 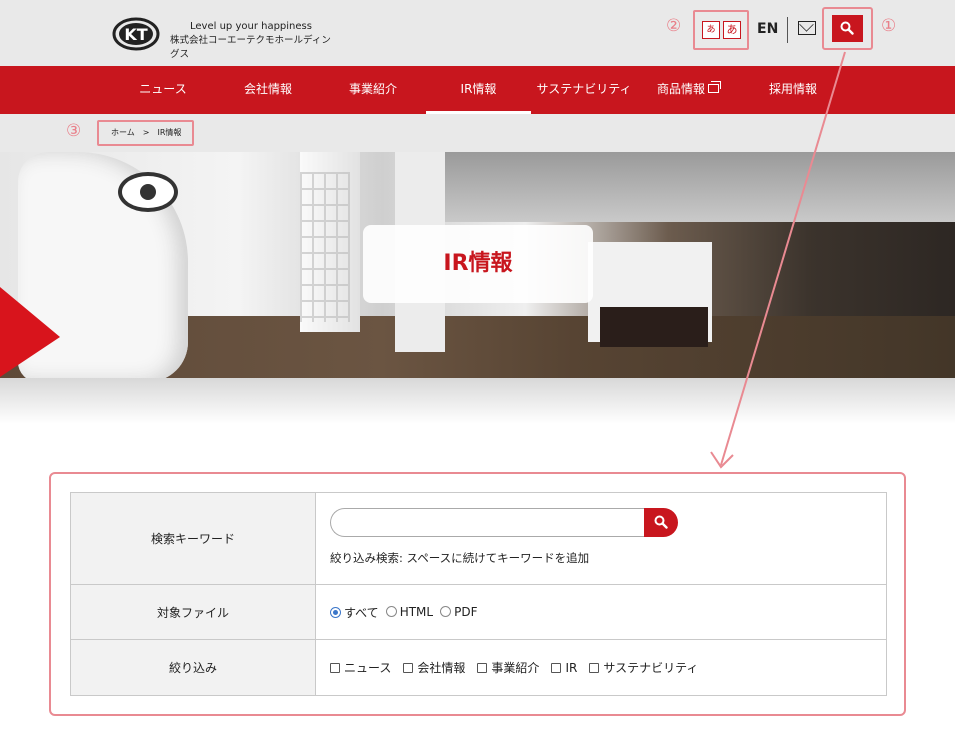 I want to click on header-search-highlight, so click(x=847, y=28).